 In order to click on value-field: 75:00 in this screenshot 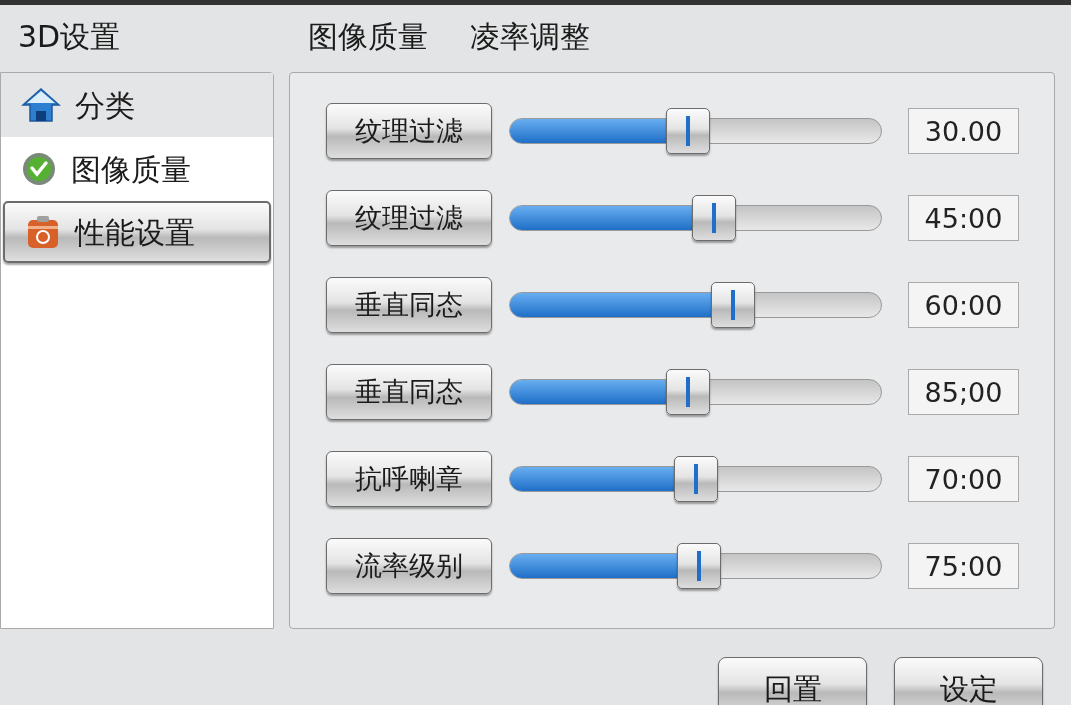, I will do `click(963, 566)`.